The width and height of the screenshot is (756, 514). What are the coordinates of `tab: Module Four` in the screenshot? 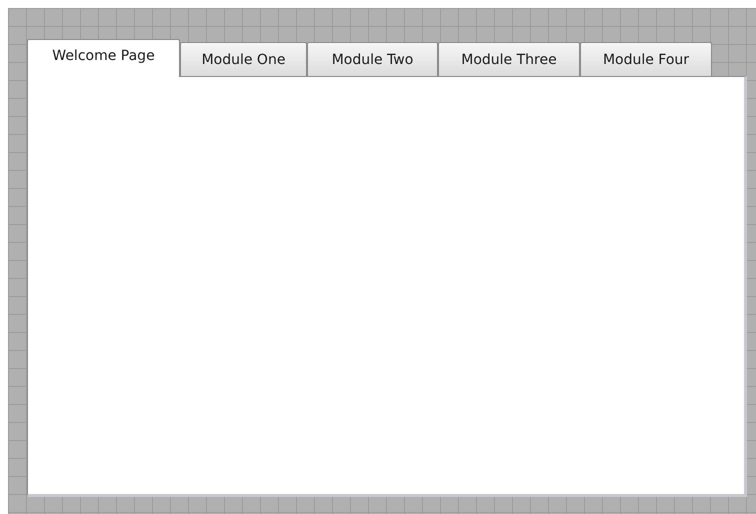 It's located at (646, 59).